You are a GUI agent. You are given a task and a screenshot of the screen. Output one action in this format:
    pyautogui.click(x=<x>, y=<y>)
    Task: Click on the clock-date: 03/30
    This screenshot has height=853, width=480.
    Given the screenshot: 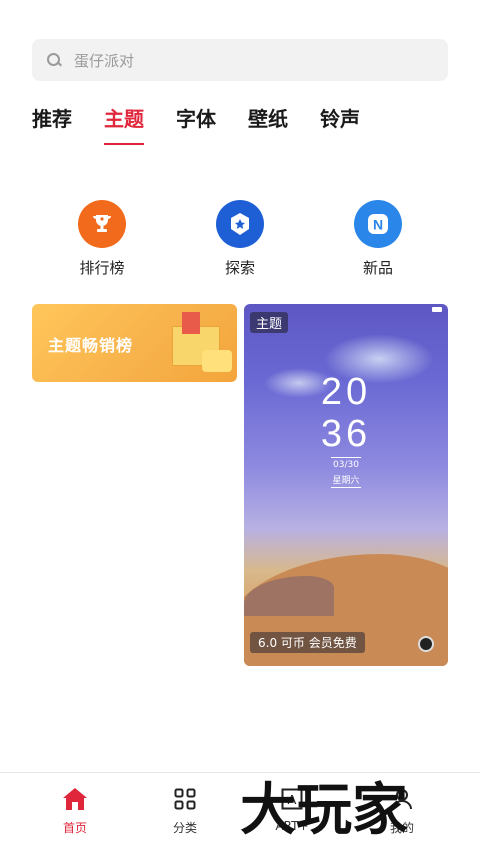 What is the action you would take?
    pyautogui.click(x=346, y=465)
    